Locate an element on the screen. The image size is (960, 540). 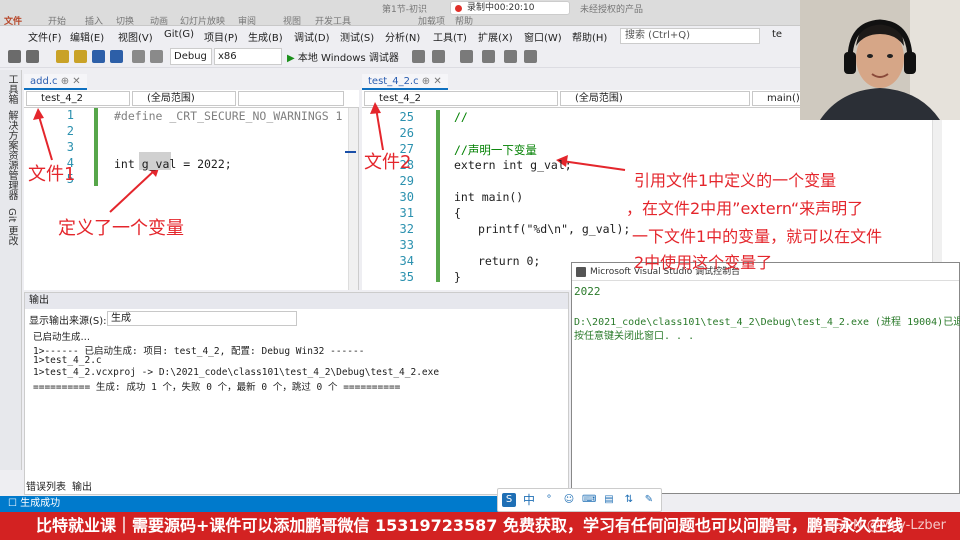
line-number: 30 is located at coordinates (406, 197).